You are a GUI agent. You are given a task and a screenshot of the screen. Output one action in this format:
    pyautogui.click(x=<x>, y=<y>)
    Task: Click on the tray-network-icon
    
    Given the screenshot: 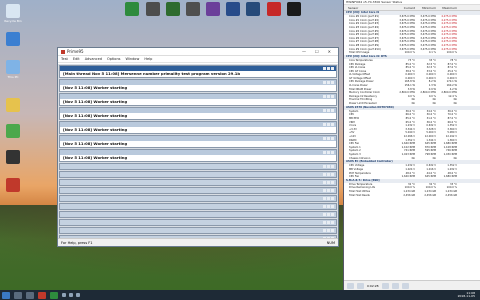 What is the action you would take?
    pyautogui.click(x=64, y=295)
    